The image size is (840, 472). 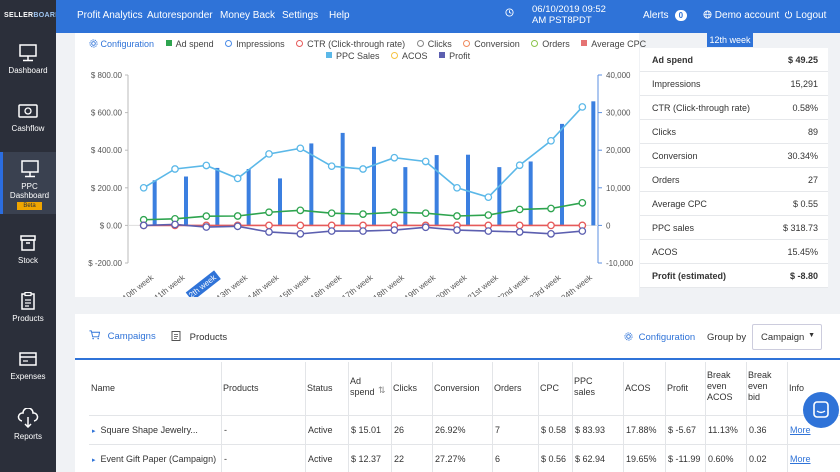 I want to click on table-cell: -, so click(x=225, y=459).